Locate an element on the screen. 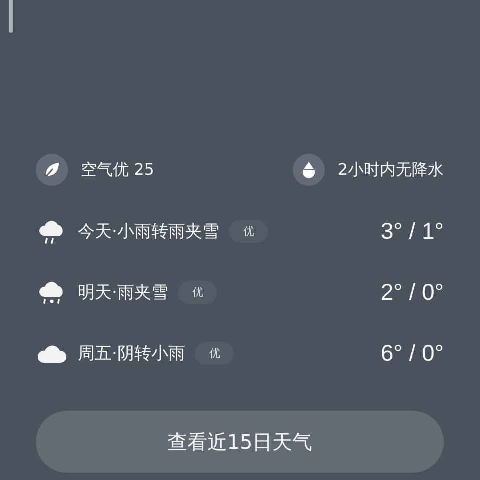 The image size is (480, 480). leaf-icon is located at coordinates (52, 170).